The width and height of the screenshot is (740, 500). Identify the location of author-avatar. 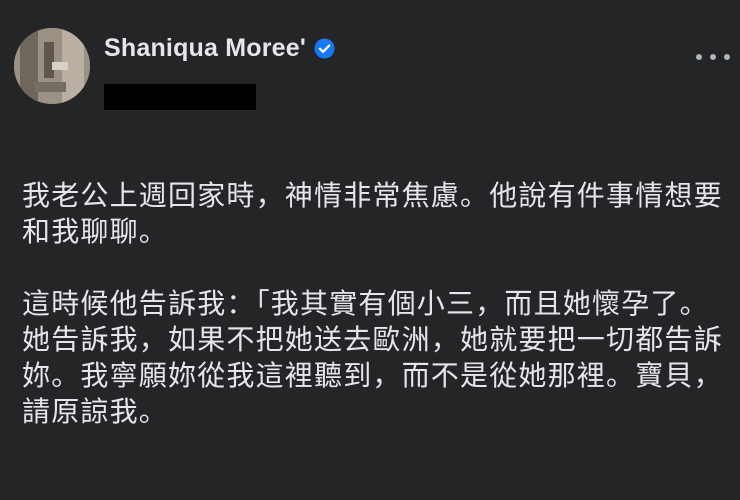
(52, 66).